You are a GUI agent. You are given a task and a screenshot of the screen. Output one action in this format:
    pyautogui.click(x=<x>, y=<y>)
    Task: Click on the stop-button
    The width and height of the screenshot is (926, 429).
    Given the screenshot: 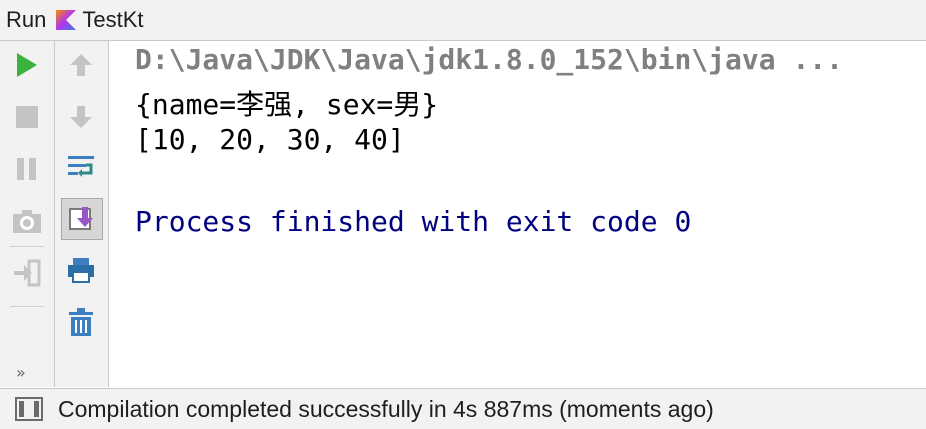 What is the action you would take?
    pyautogui.click(x=27, y=117)
    